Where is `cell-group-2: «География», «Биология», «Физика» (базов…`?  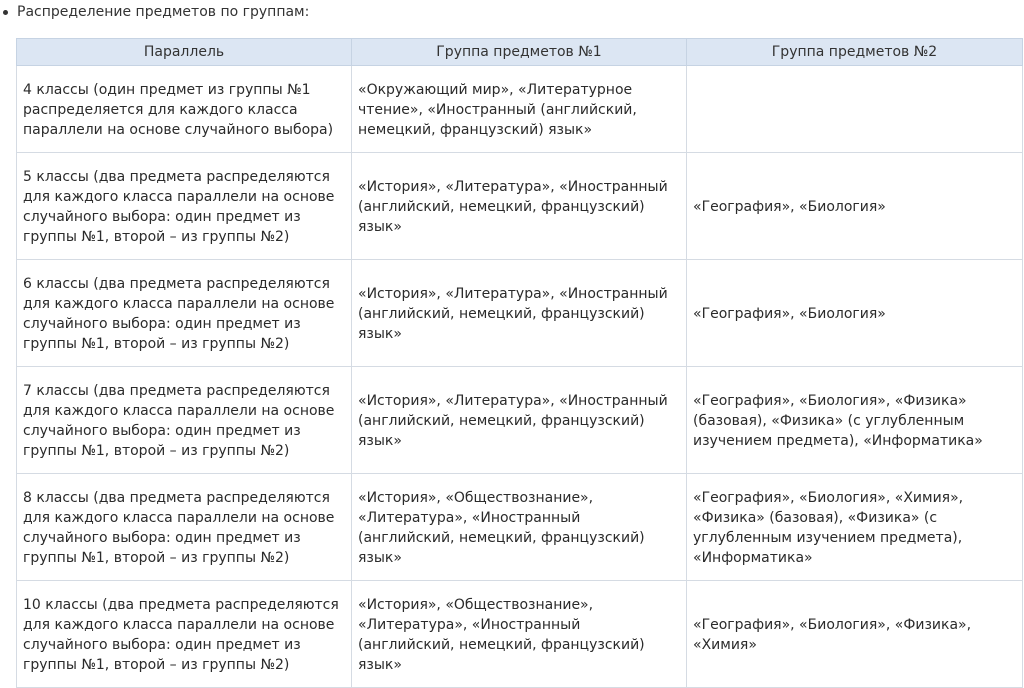 cell-group-2: «География», «Биология», «Физика» (базов… is located at coordinates (854, 420).